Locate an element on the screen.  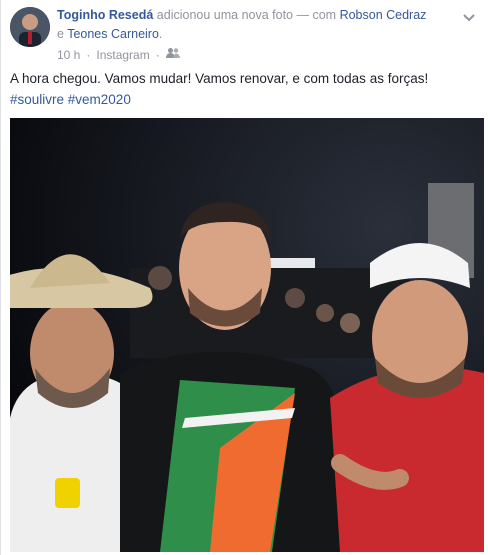
chevron-down-icon is located at coordinates (469, 17).